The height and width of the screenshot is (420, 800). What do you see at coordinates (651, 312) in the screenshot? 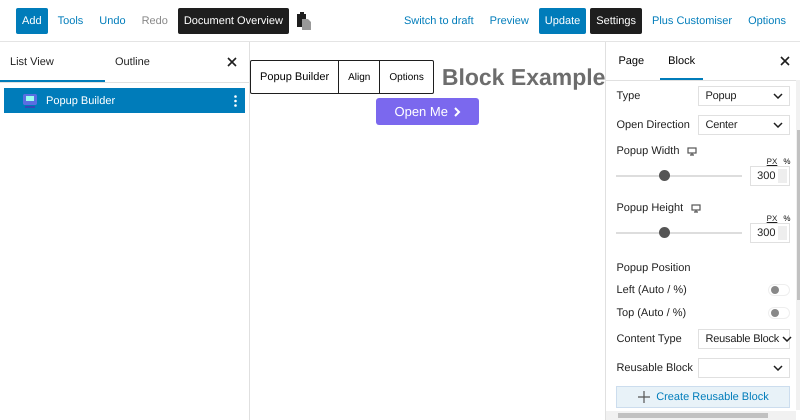
I see `field-label: Top (Auto / %)` at bounding box center [651, 312].